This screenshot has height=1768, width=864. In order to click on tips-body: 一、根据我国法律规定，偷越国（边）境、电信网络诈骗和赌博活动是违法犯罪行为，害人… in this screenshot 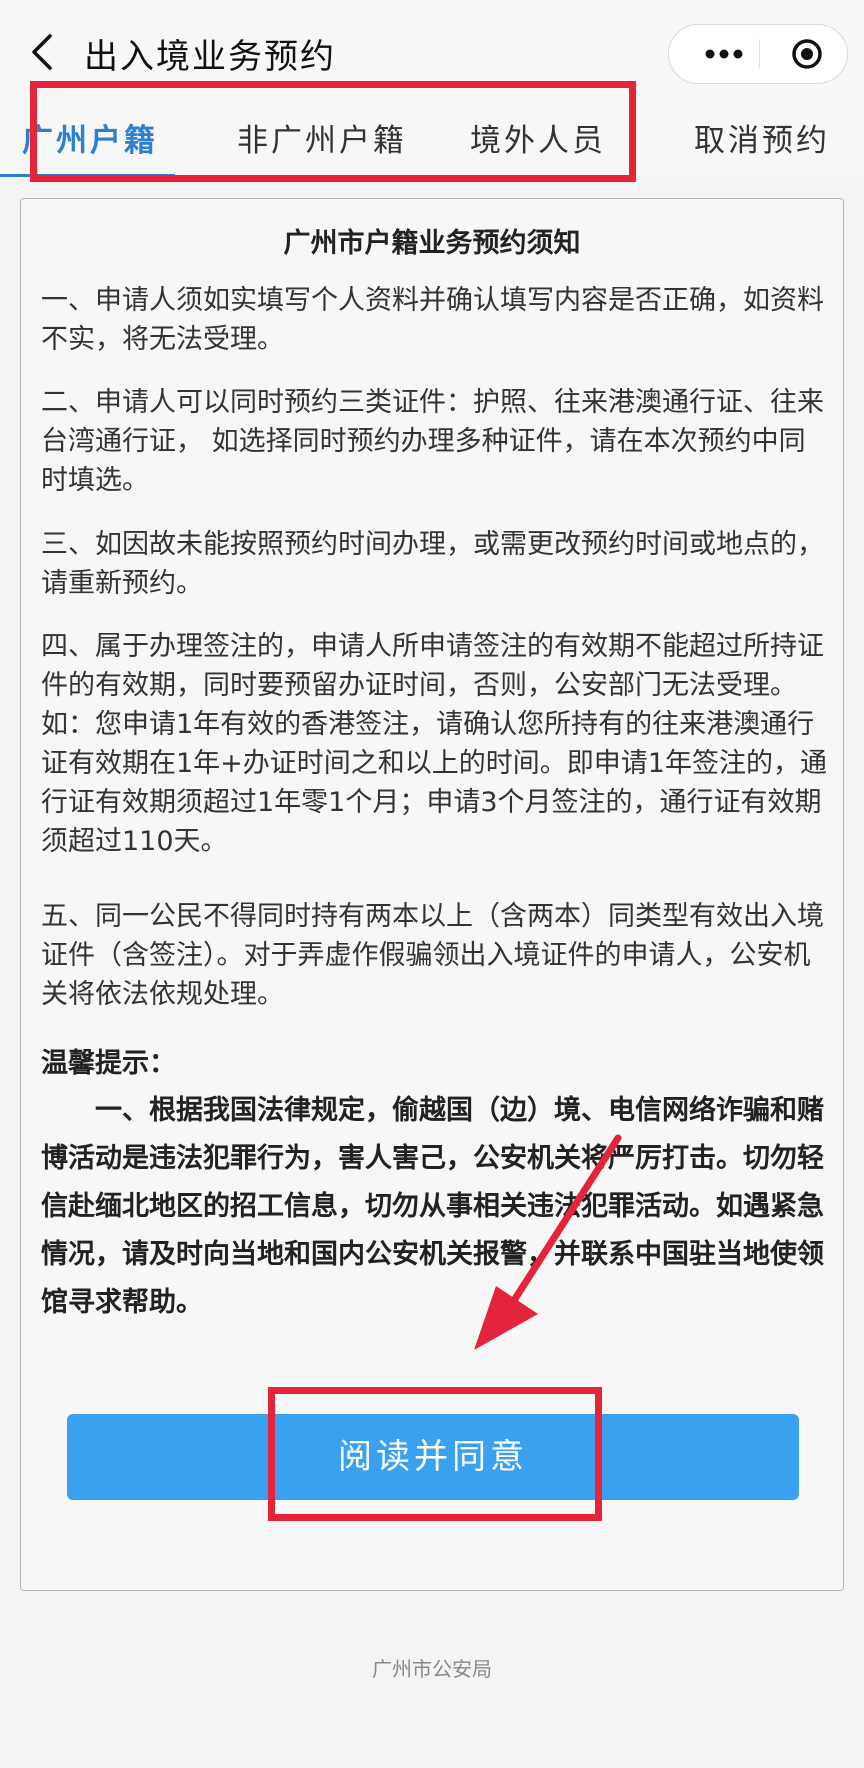, I will do `click(432, 1206)`.